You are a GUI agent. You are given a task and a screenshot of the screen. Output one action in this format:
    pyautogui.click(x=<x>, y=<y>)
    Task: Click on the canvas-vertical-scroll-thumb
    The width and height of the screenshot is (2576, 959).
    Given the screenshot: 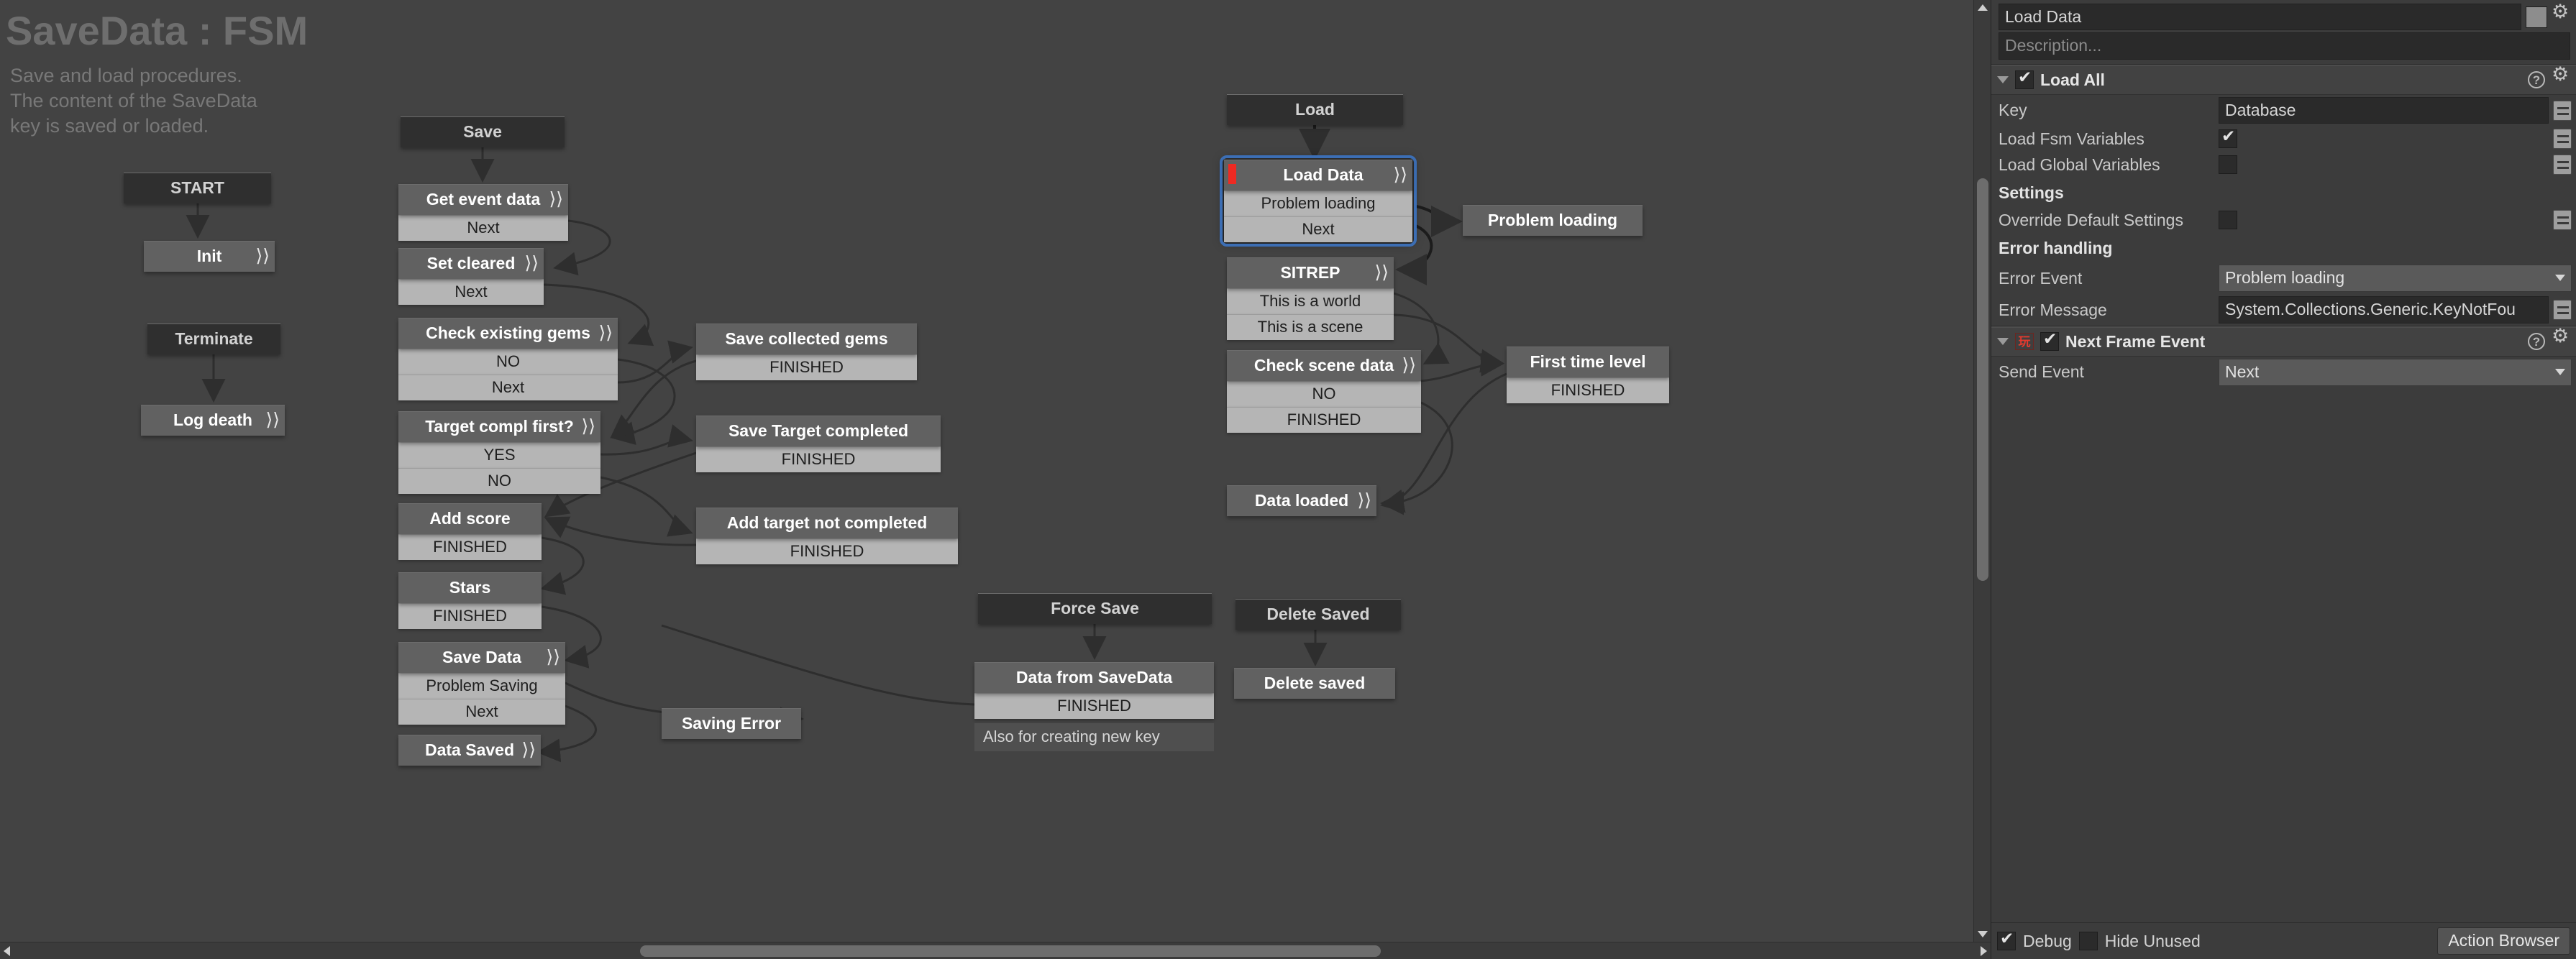 What is the action you would take?
    pyautogui.click(x=1983, y=379)
    